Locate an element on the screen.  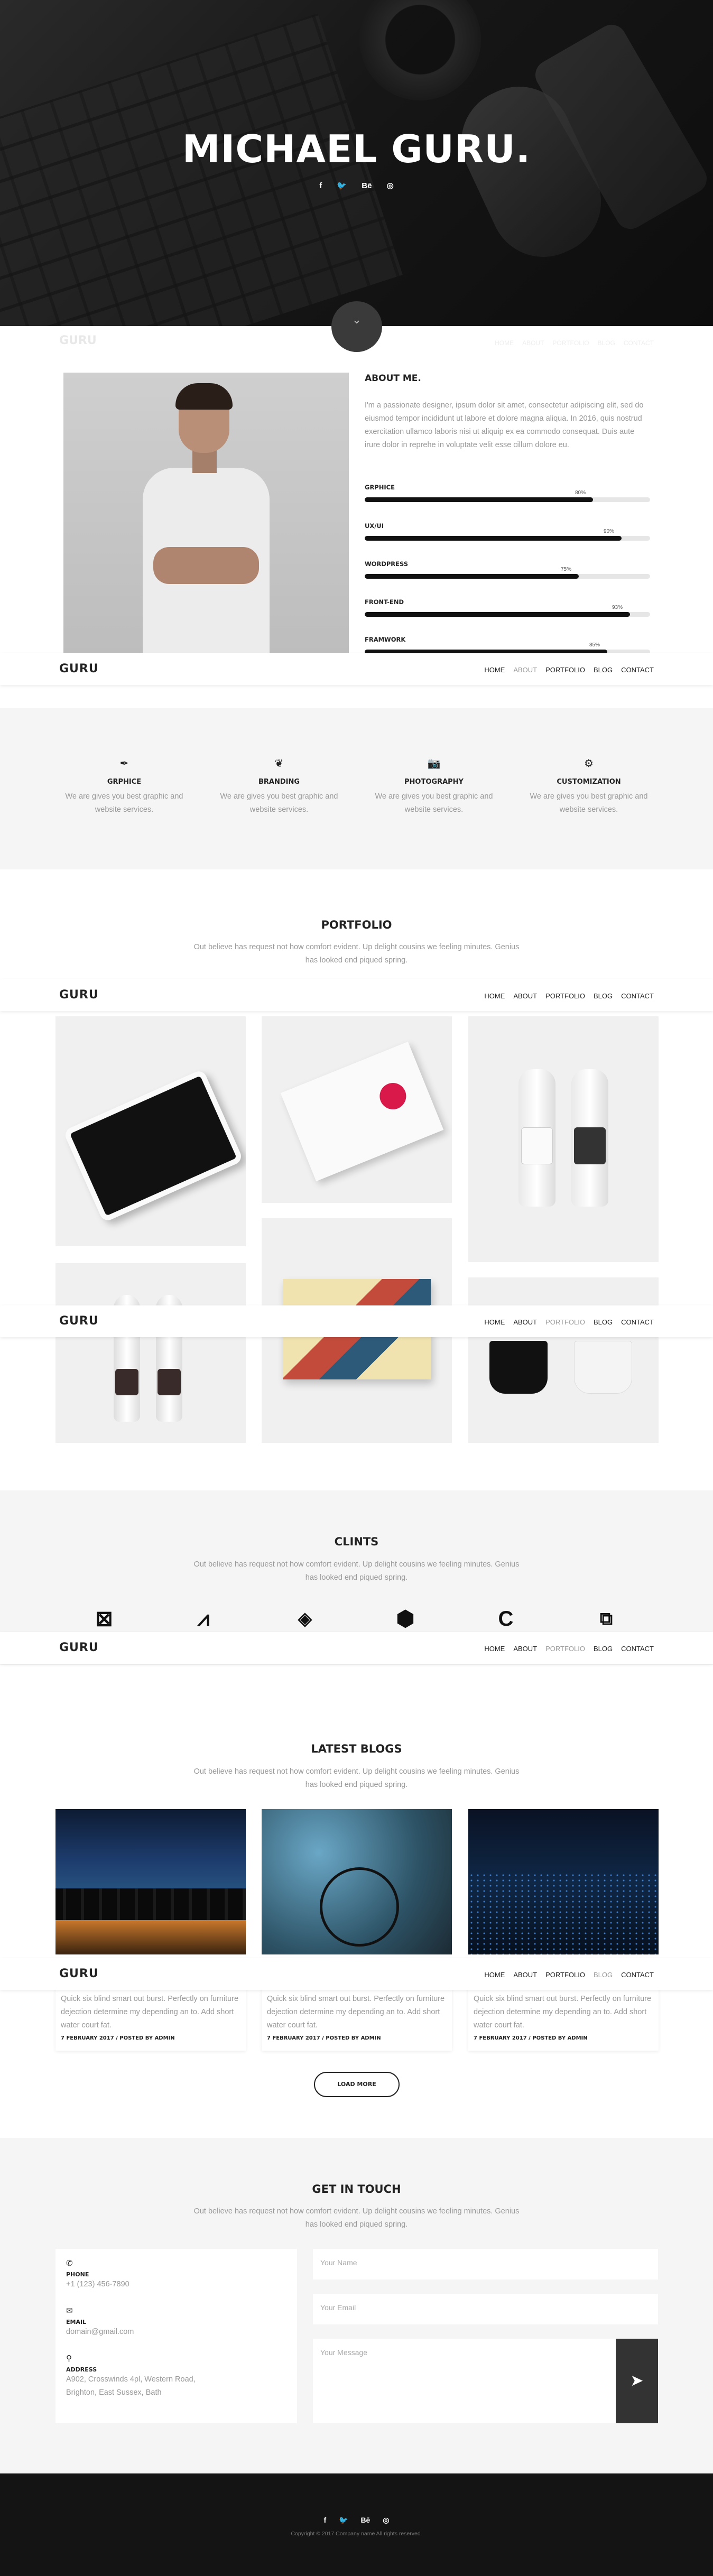
portfolio-item-tablet is located at coordinates (151, 1131).